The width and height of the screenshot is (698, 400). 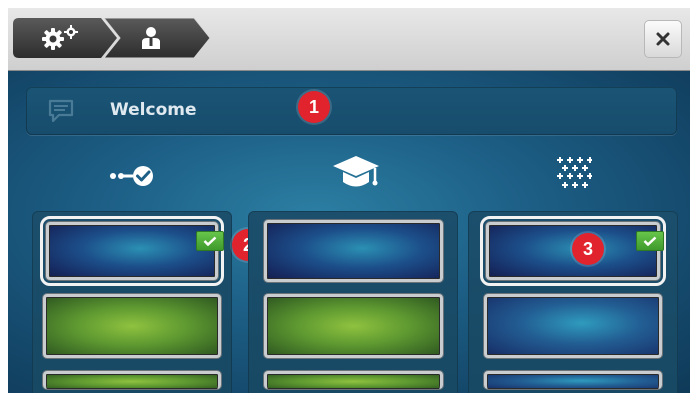 I want to click on close-icon, so click(x=663, y=39).